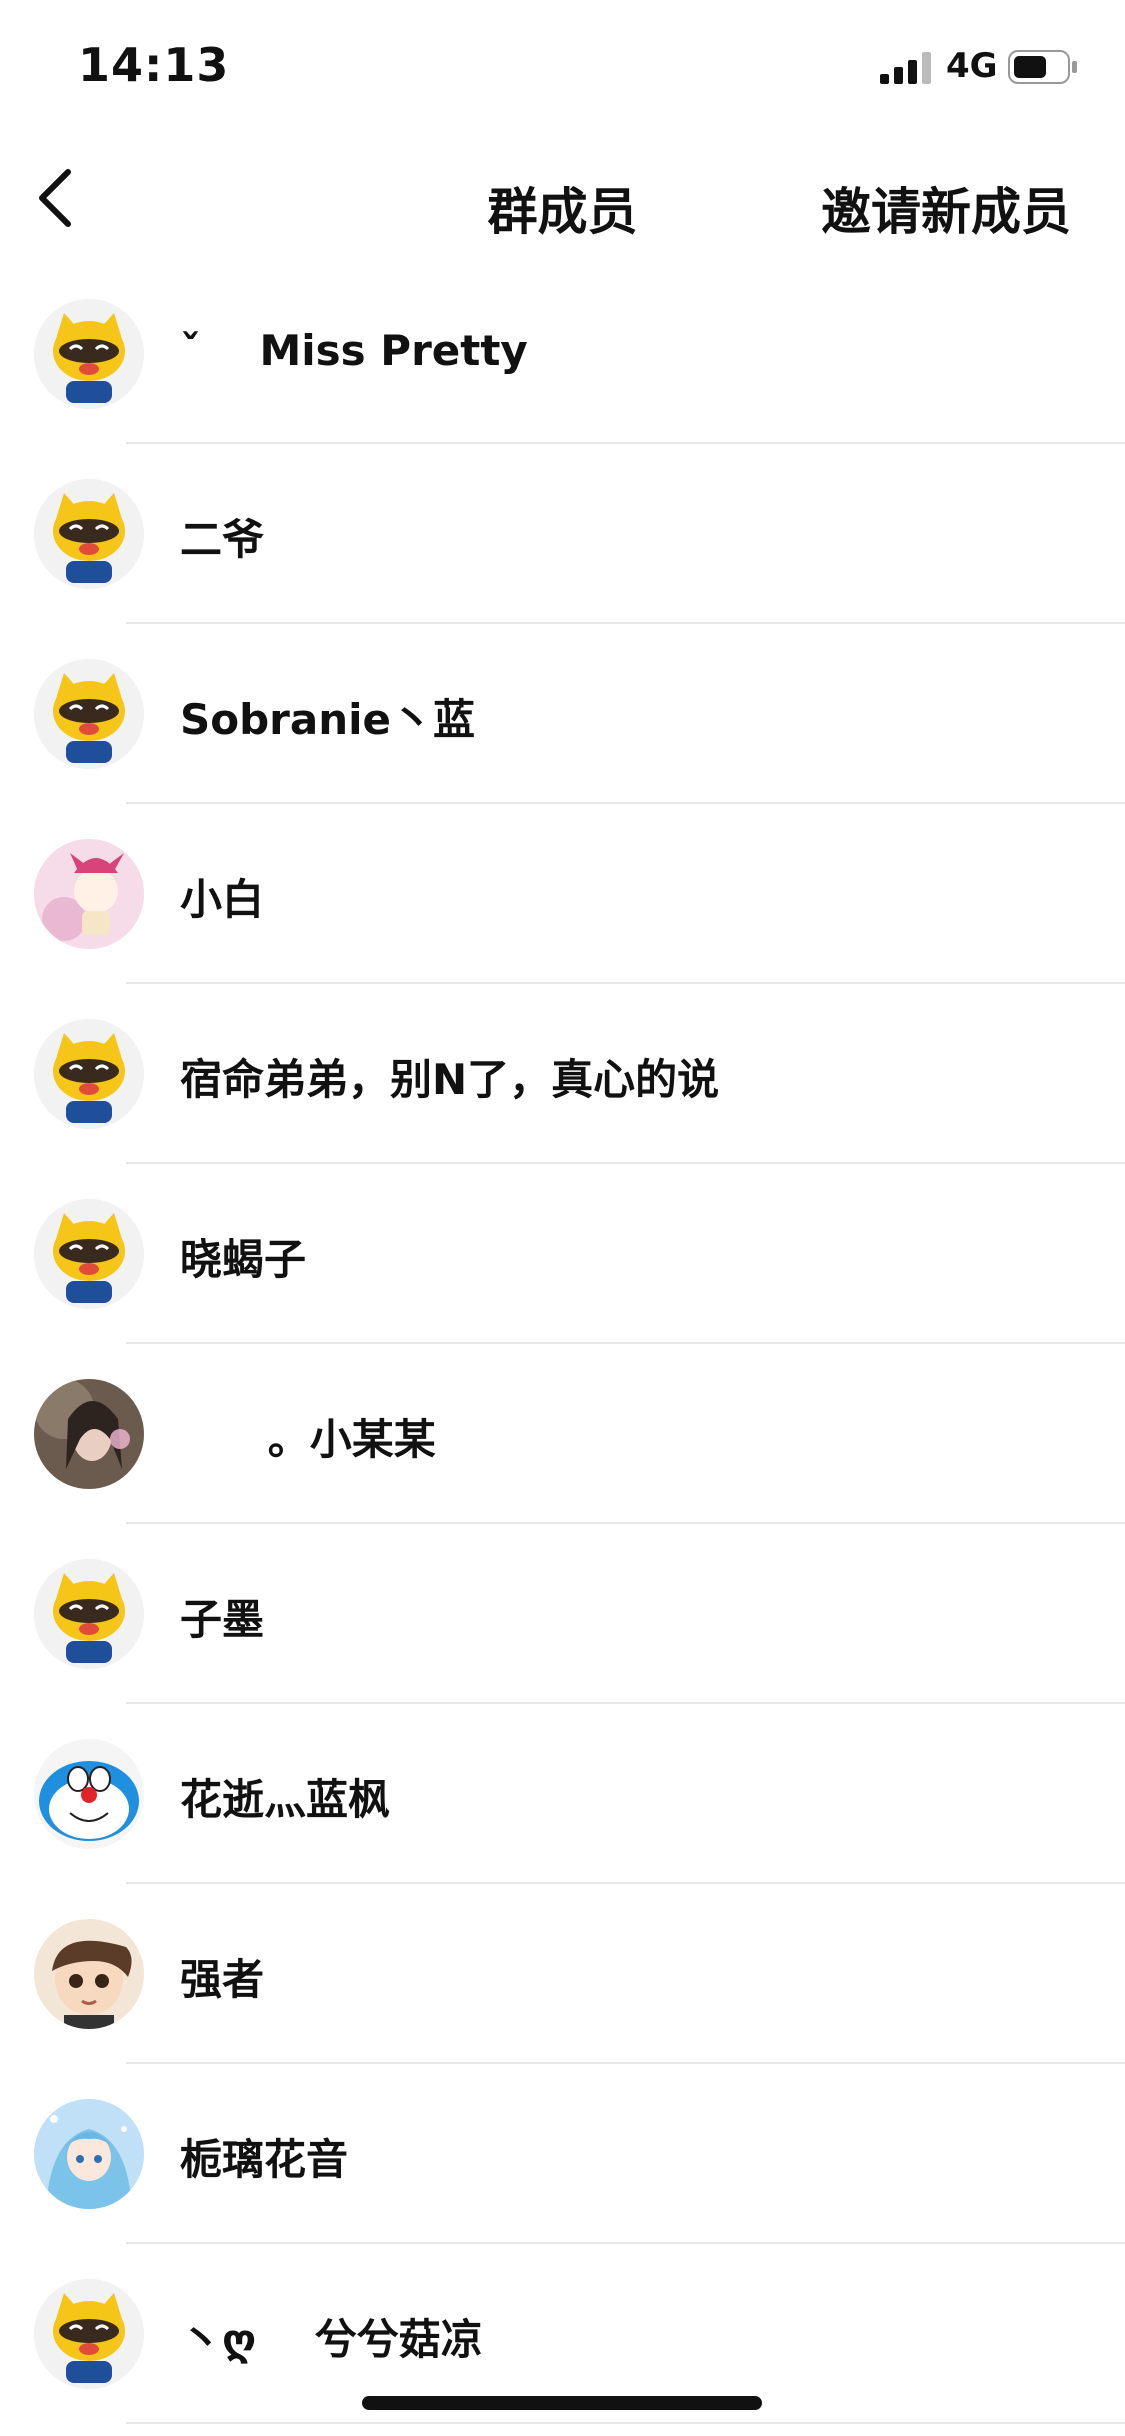 This screenshot has height=2436, width=1125. I want to click on member-name: 二爷, so click(222, 539).